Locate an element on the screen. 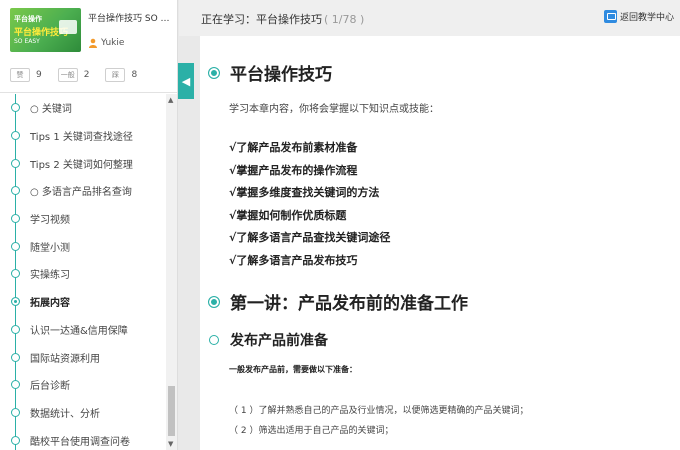  objective-item: √了解多语言产品发布技巧 is located at coordinates (293, 260).